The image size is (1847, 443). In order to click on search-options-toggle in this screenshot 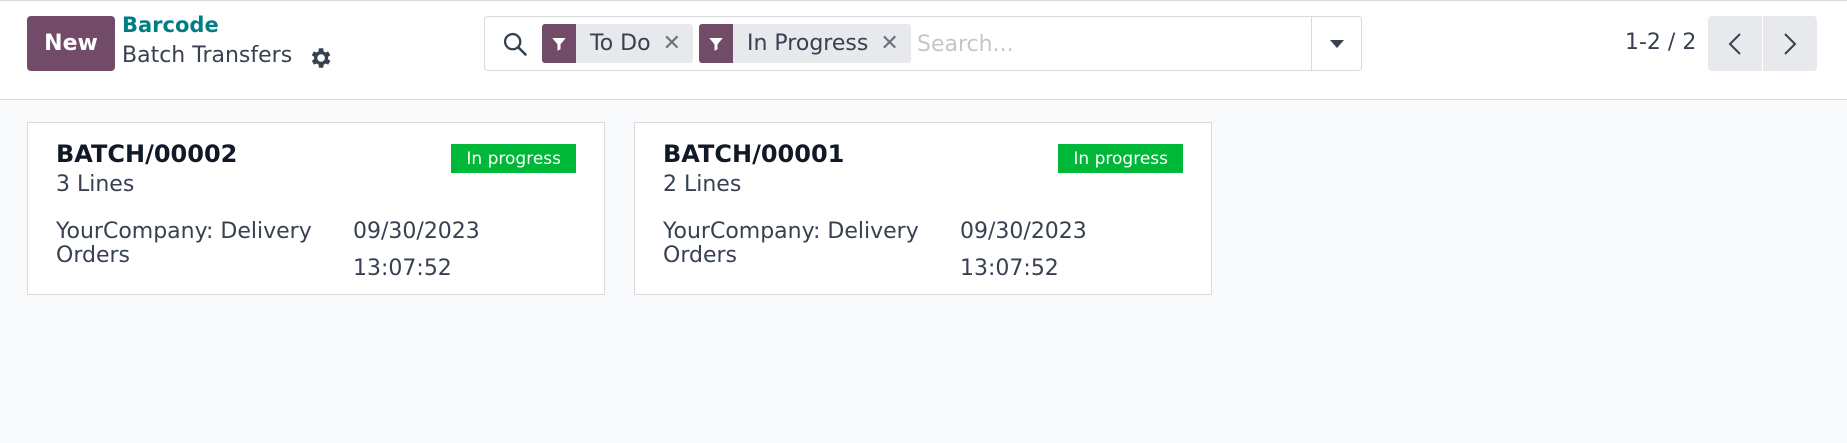, I will do `click(1336, 43)`.